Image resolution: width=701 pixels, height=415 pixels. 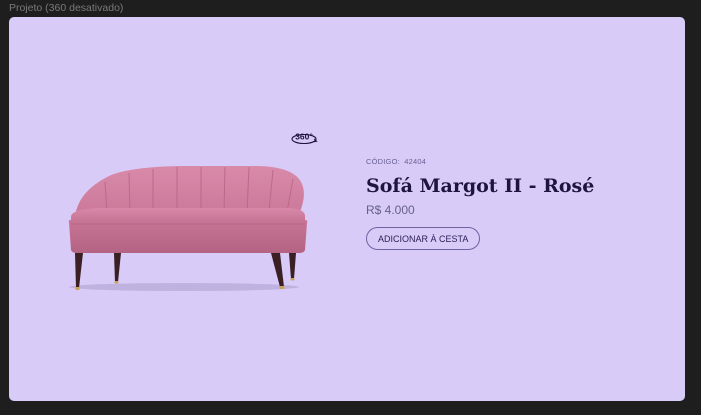 I want to click on product-code-label: CÓDIGO:, so click(x=383, y=161).